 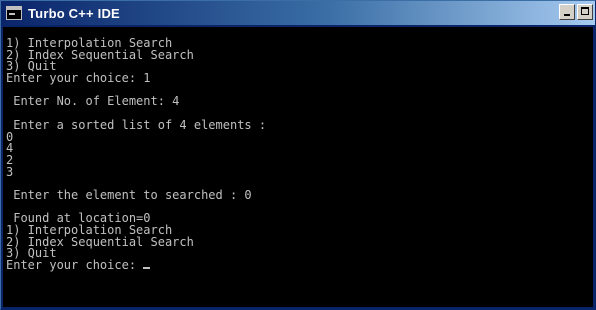 I want to click on maximize-icon, so click(x=585, y=12).